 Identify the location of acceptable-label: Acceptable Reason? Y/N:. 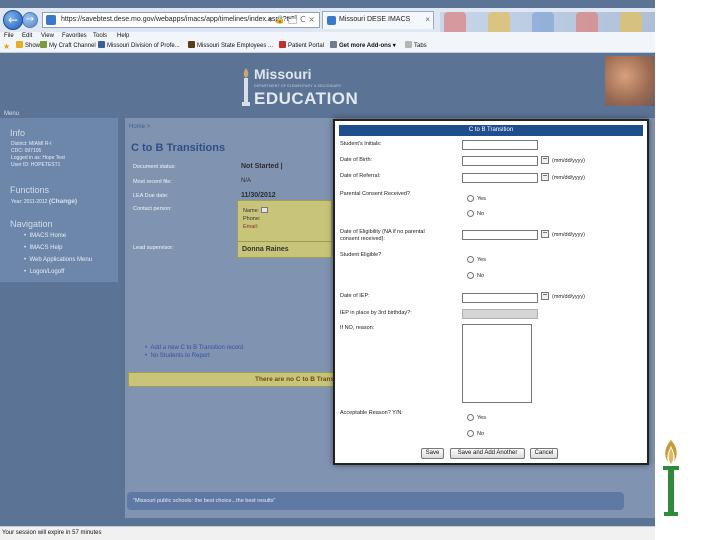
(371, 413).